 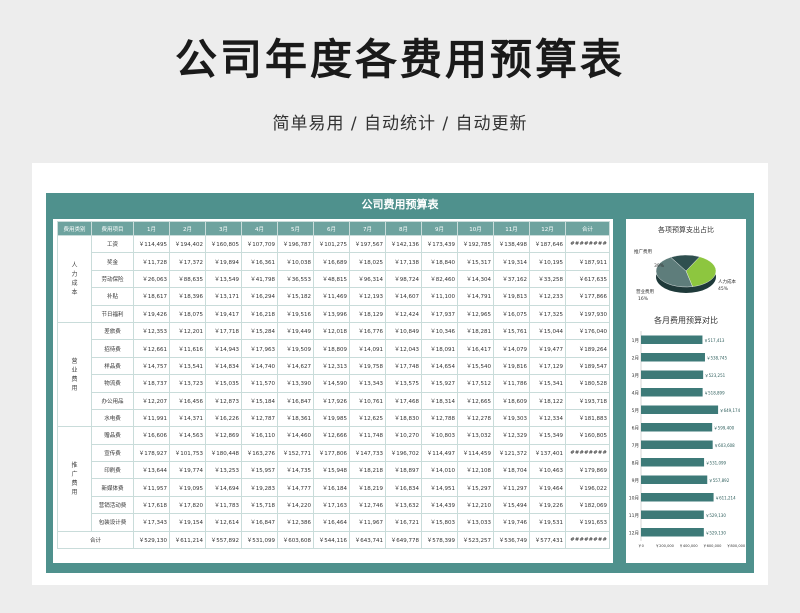 I want to click on total-value-cell: ########, so click(x=587, y=540).